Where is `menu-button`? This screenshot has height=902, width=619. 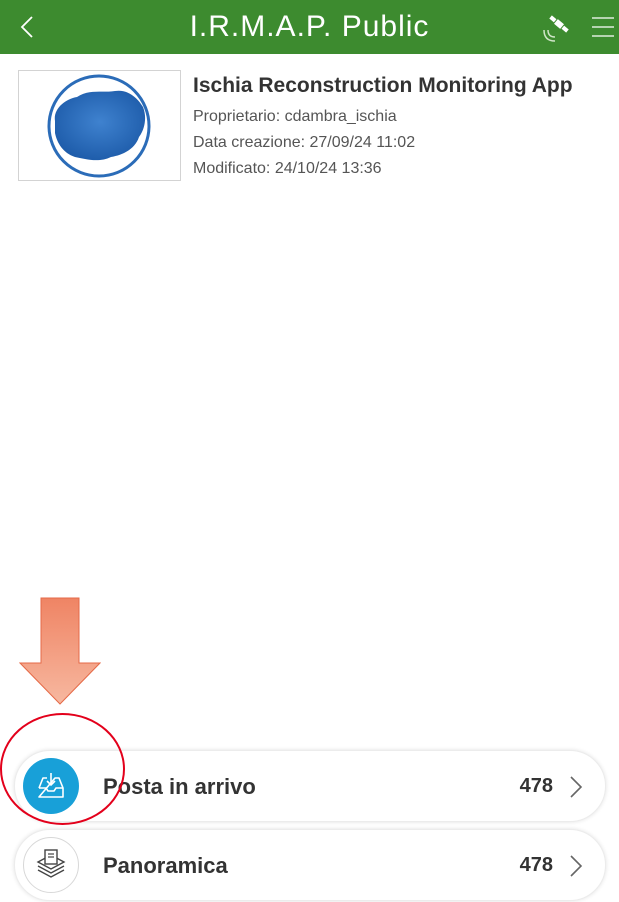 menu-button is located at coordinates (603, 27).